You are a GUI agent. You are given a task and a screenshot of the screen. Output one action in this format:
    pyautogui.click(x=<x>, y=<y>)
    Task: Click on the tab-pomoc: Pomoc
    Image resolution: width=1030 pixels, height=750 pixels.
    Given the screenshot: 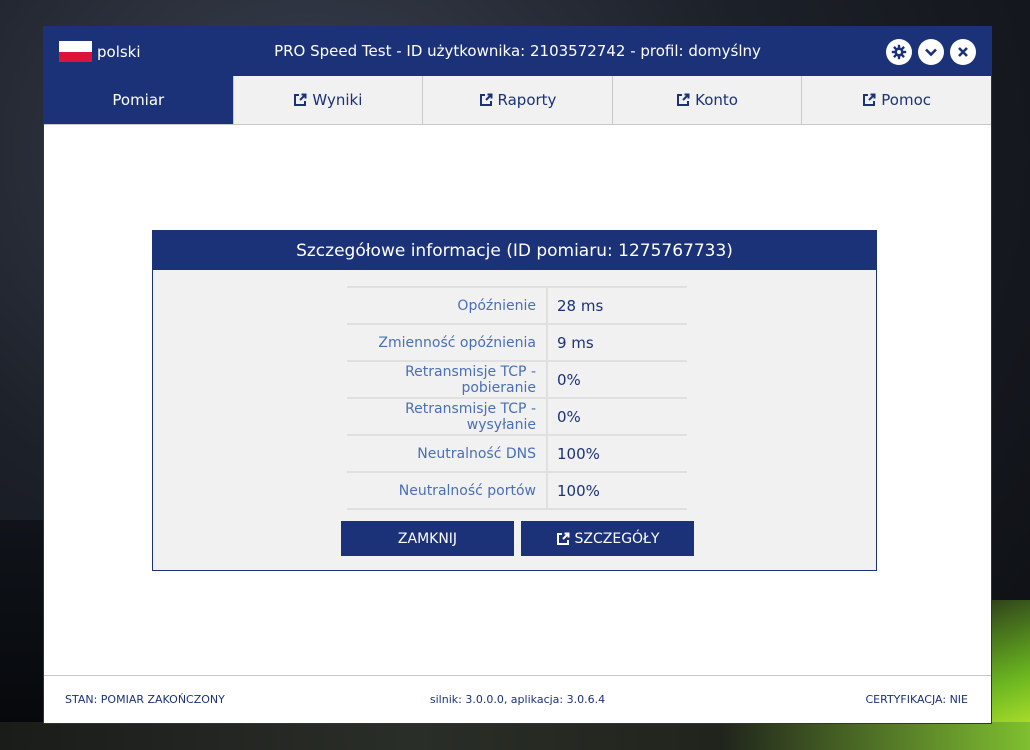 What is the action you would take?
    pyautogui.click(x=896, y=100)
    